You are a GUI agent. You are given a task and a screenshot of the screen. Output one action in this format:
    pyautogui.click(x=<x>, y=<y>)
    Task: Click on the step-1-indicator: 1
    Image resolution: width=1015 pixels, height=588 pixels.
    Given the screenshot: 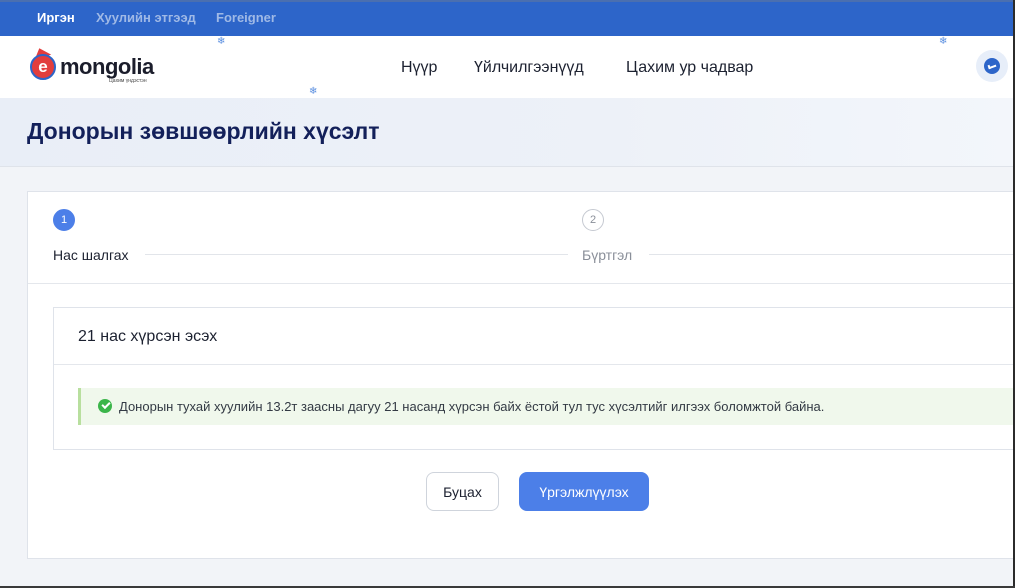 What is the action you would take?
    pyautogui.click(x=64, y=220)
    